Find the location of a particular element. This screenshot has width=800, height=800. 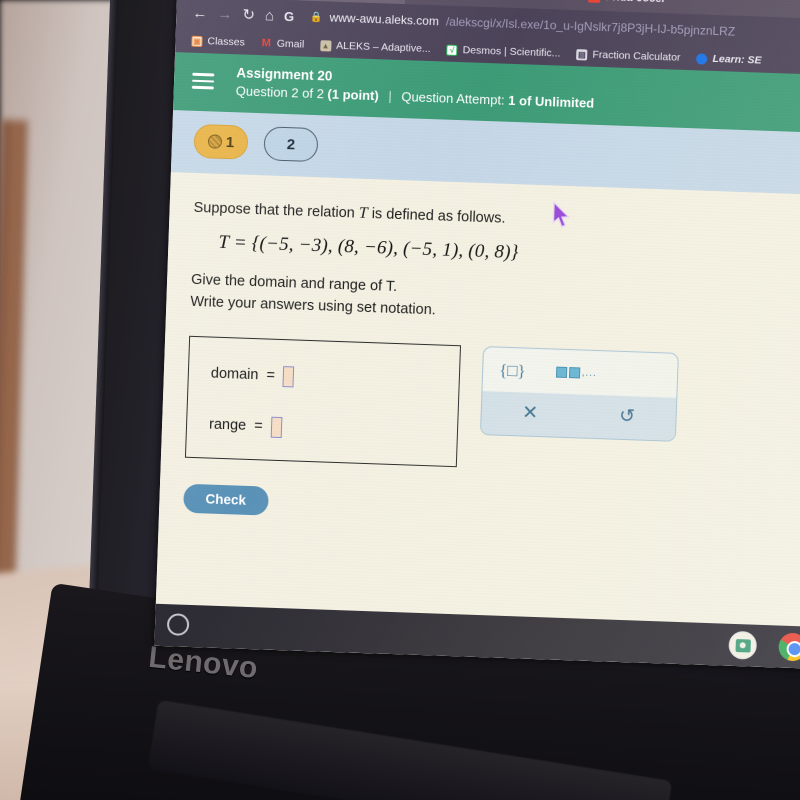

bookmark-label: Learn: SE is located at coordinates (737, 59).